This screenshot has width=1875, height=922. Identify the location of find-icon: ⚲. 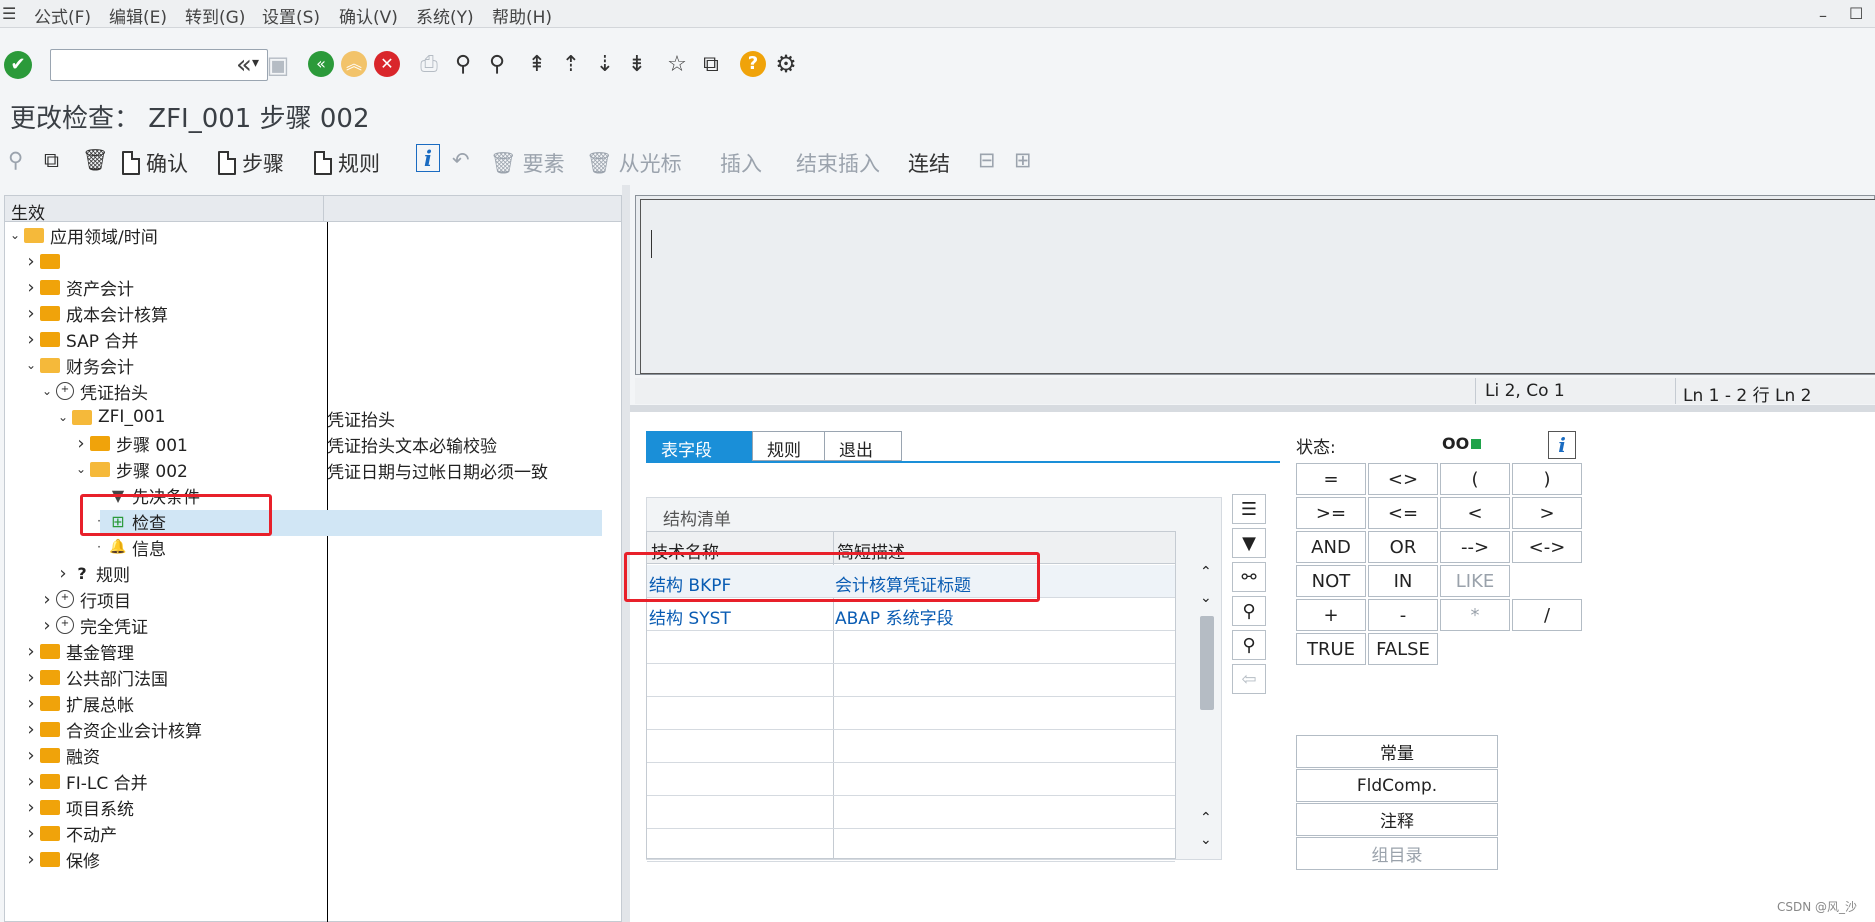
(463, 65).